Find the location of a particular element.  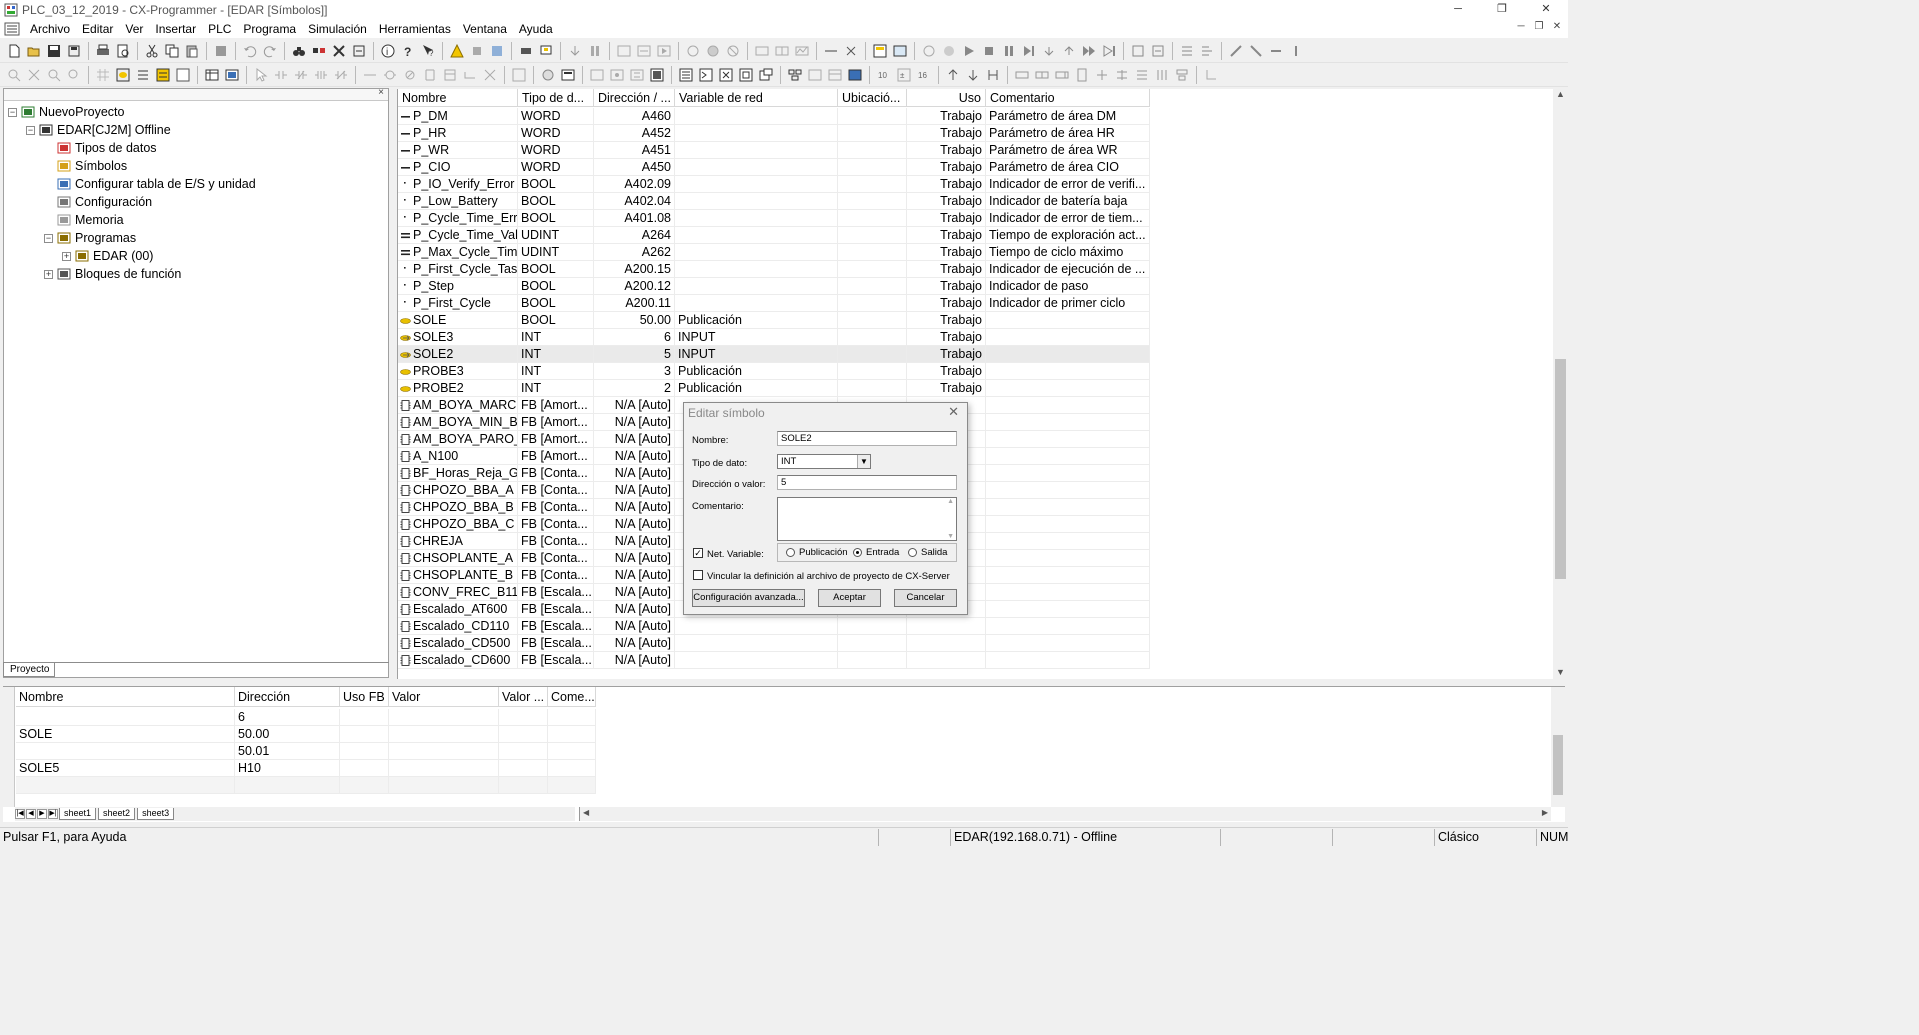

sfc-view-icon is located at coordinates (746, 75).